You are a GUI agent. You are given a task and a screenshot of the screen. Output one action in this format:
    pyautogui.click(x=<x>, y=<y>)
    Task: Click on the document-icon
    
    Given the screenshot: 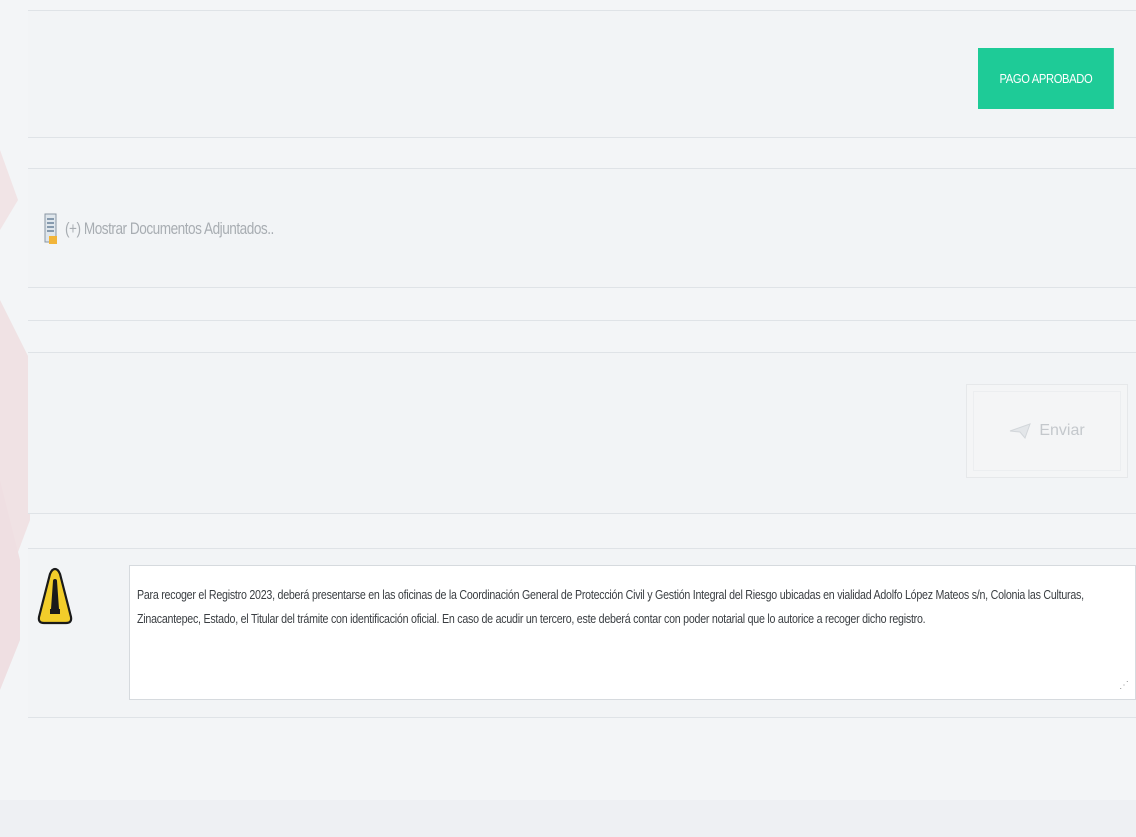 What is the action you would take?
    pyautogui.click(x=50, y=228)
    